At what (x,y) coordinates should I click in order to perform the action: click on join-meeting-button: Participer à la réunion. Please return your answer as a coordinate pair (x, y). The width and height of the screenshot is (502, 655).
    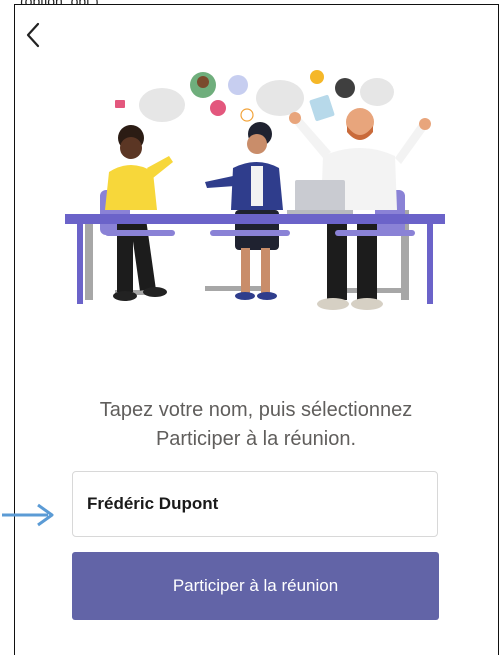
    Looking at the image, I should click on (255, 586).